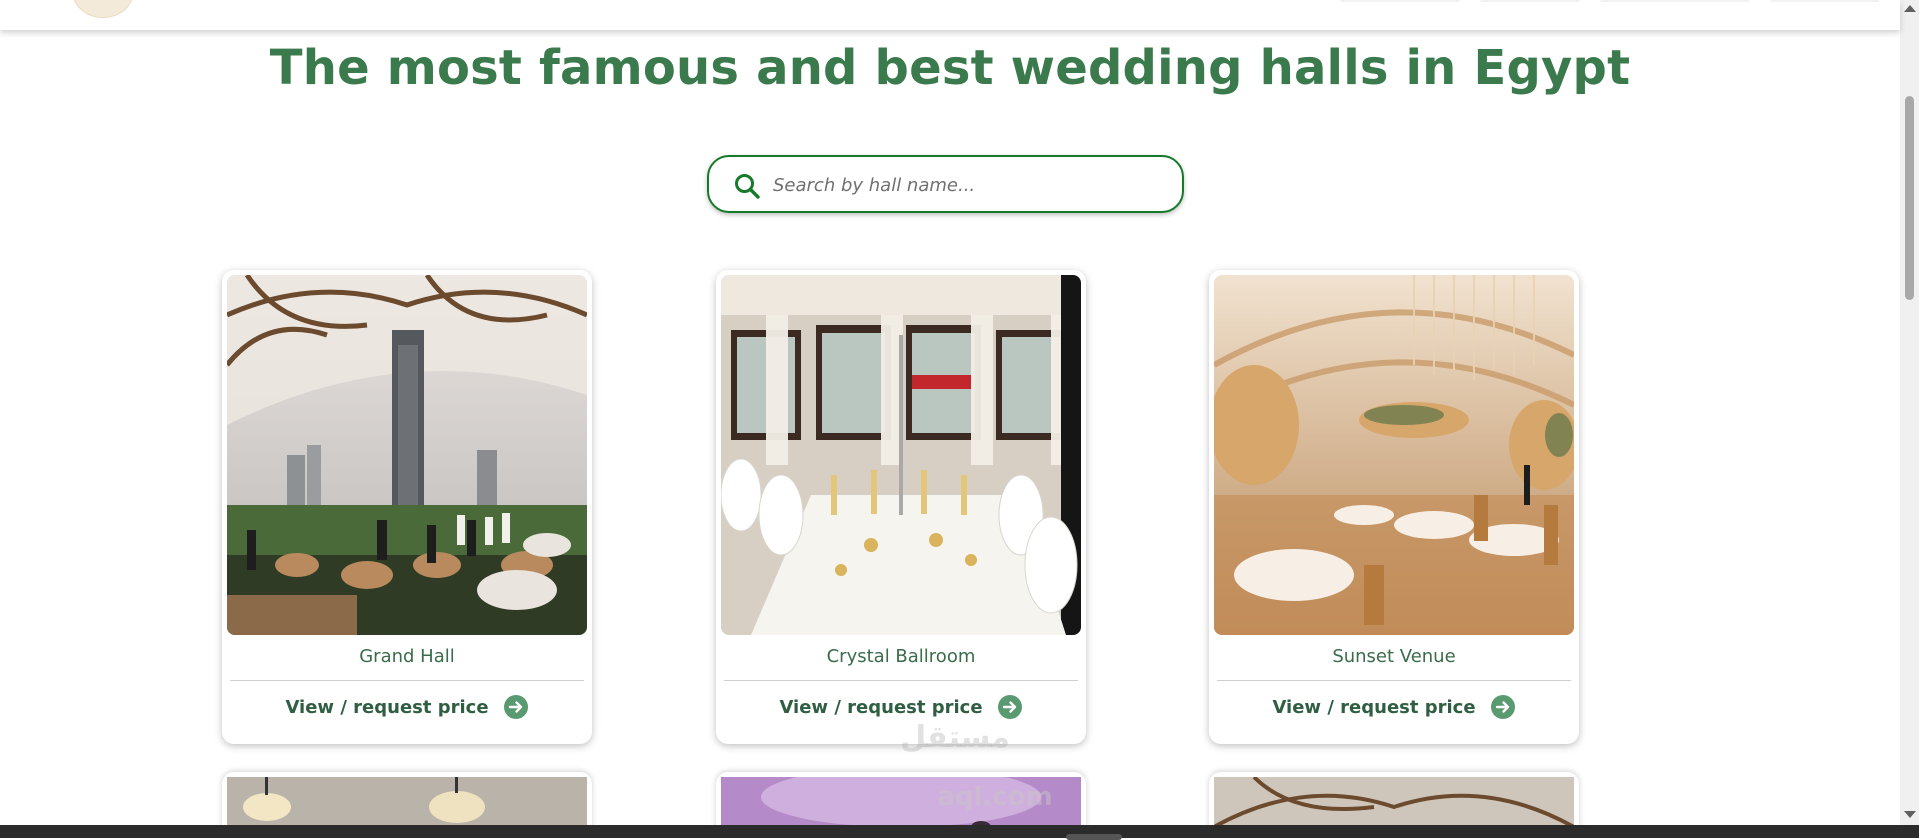 This screenshot has width=1919, height=840. I want to click on top-navbar, so click(950, 15).